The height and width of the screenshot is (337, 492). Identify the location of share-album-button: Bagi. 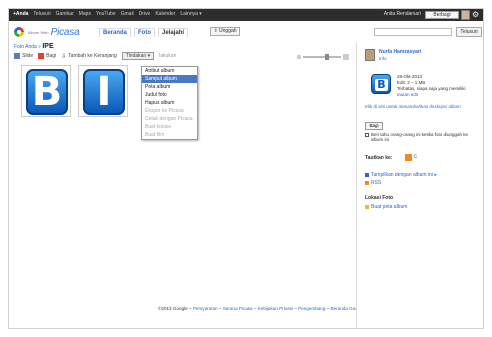
(47, 56).